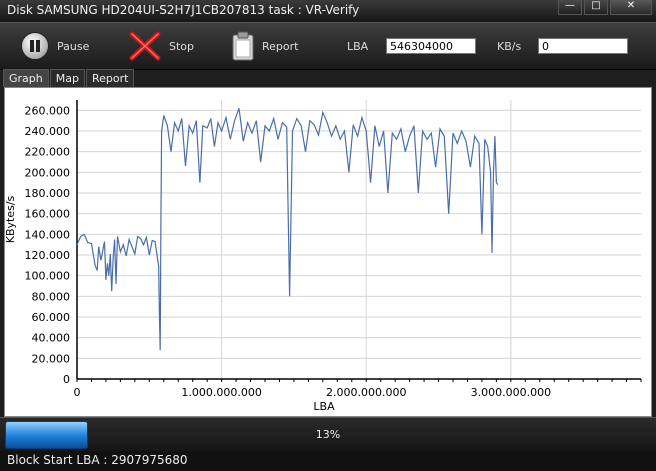  I want to click on tab-graph: Graph, so click(26, 78).